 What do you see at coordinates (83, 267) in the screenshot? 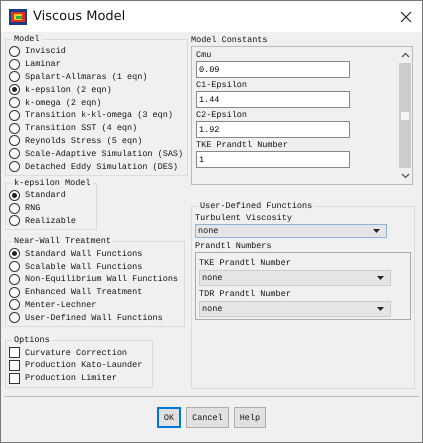
I see `radio-label: Scalable Wall Functions` at bounding box center [83, 267].